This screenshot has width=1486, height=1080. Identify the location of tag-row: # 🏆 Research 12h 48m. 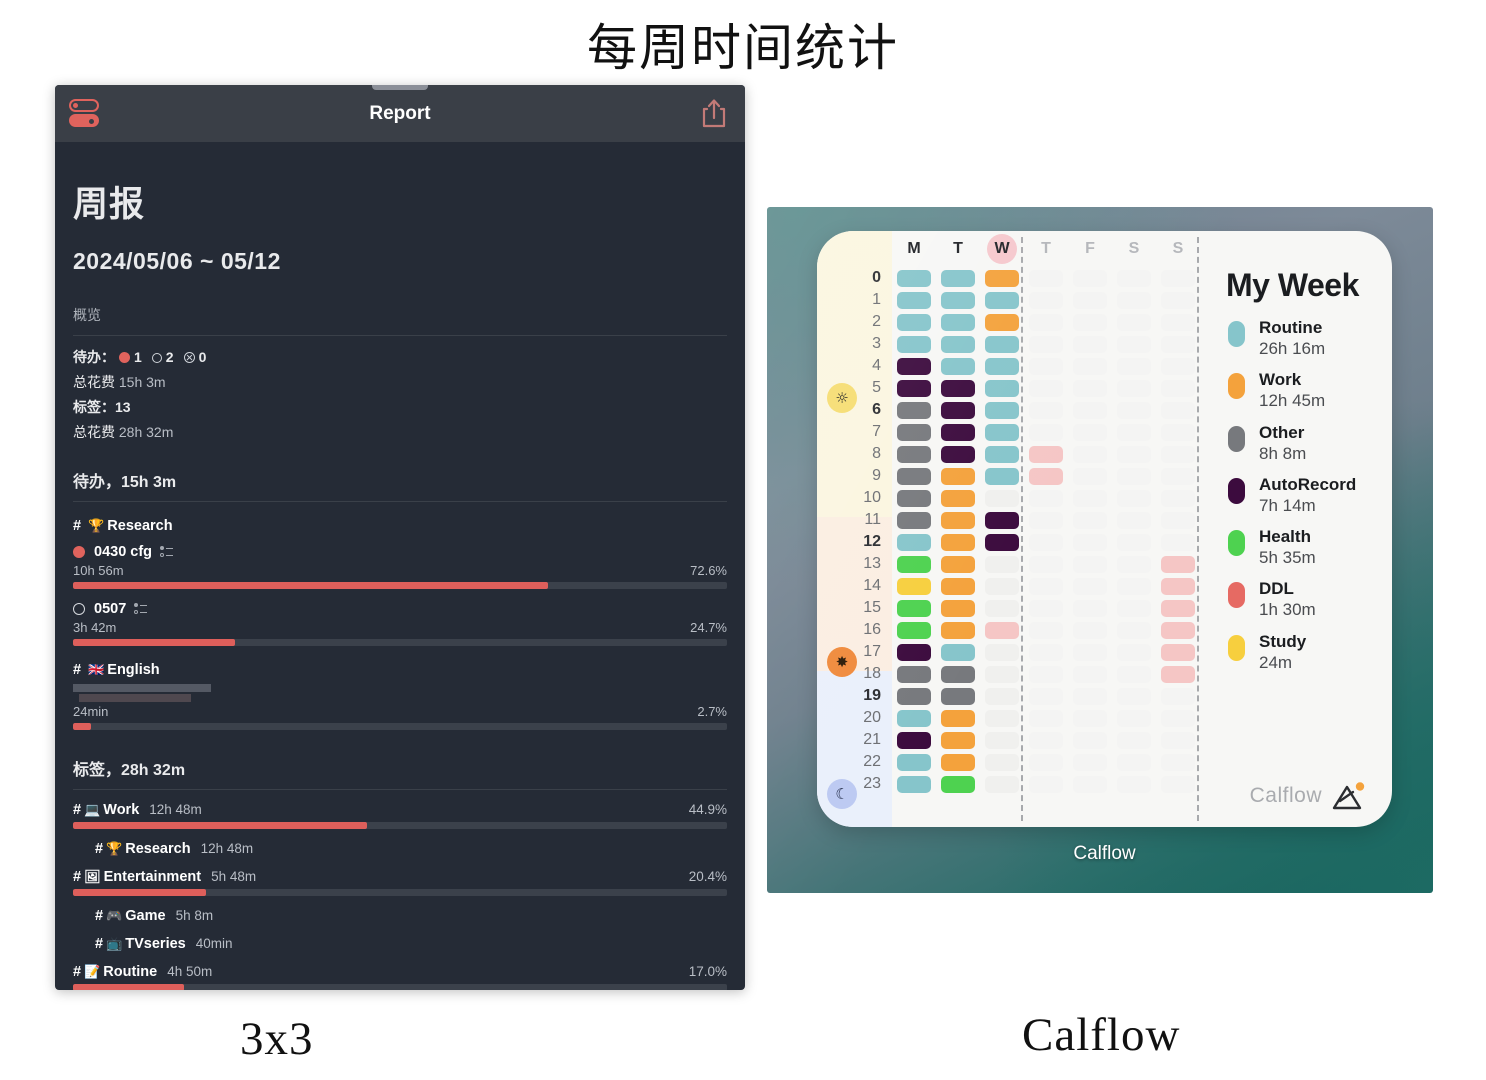
(400, 849).